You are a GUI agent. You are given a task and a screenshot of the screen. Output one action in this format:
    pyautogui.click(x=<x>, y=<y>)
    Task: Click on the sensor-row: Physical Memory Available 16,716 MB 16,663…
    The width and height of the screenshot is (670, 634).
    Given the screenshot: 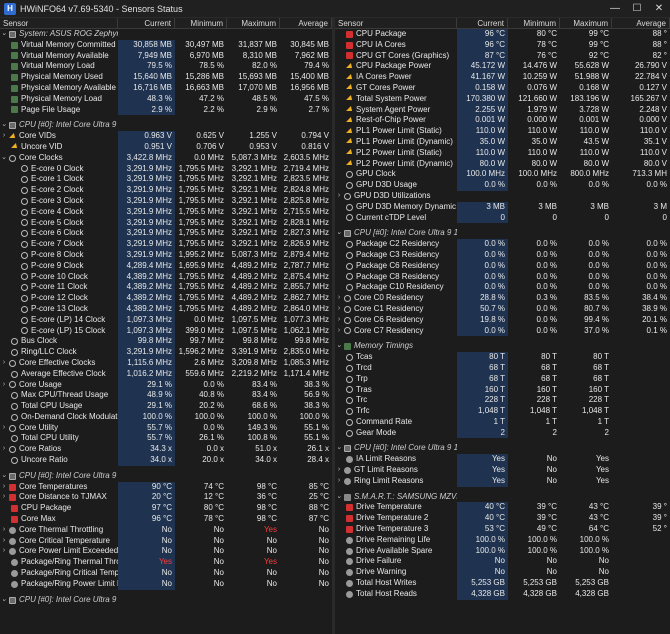 What is the action you would take?
    pyautogui.click(x=166, y=88)
    